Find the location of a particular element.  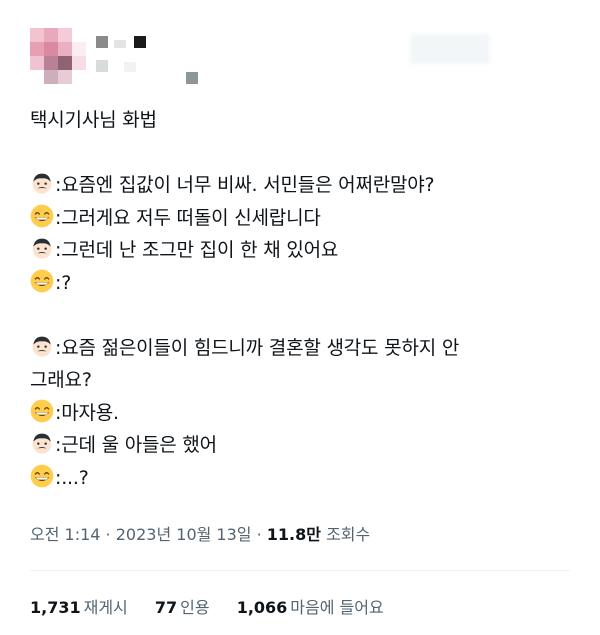

divider is located at coordinates (300, 570).